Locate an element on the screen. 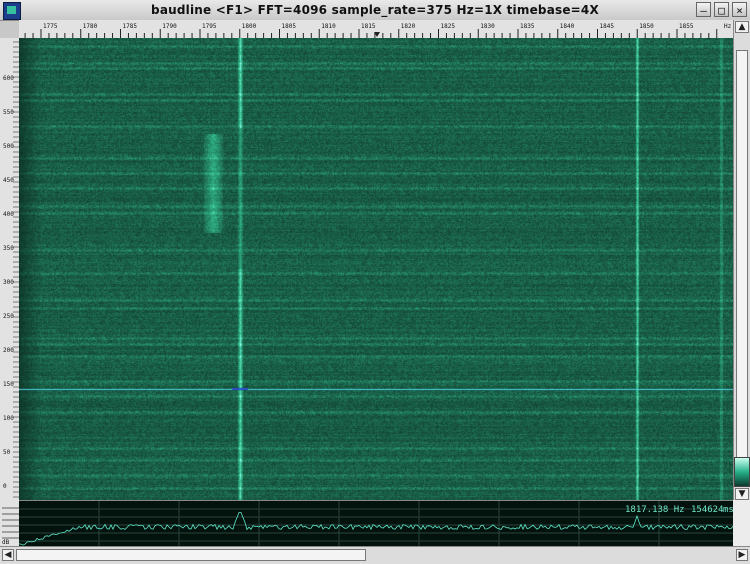 The width and height of the screenshot is (750, 564). freq-tick-label: 1800 is located at coordinates (249, 26).